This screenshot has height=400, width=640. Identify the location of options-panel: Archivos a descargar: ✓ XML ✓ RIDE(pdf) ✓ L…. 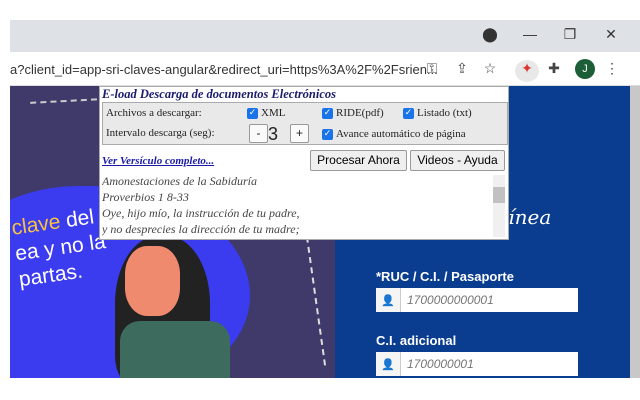
(305, 123).